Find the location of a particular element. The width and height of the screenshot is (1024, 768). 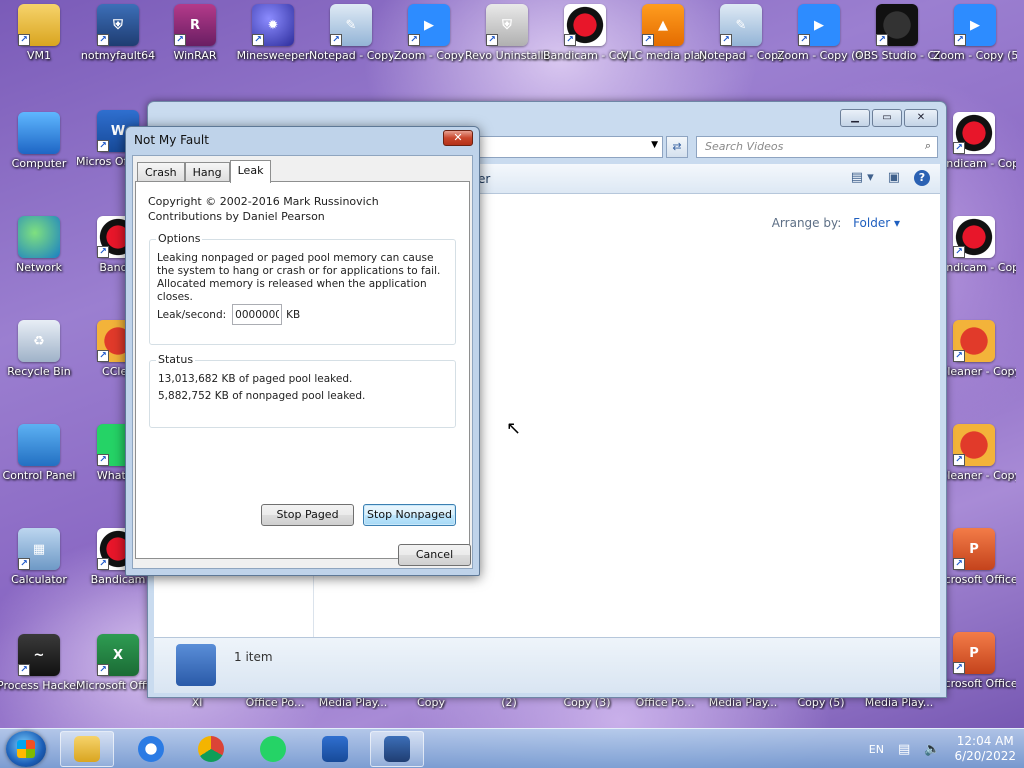

desktop-icon: ↗ VM1 is located at coordinates (40, 33).